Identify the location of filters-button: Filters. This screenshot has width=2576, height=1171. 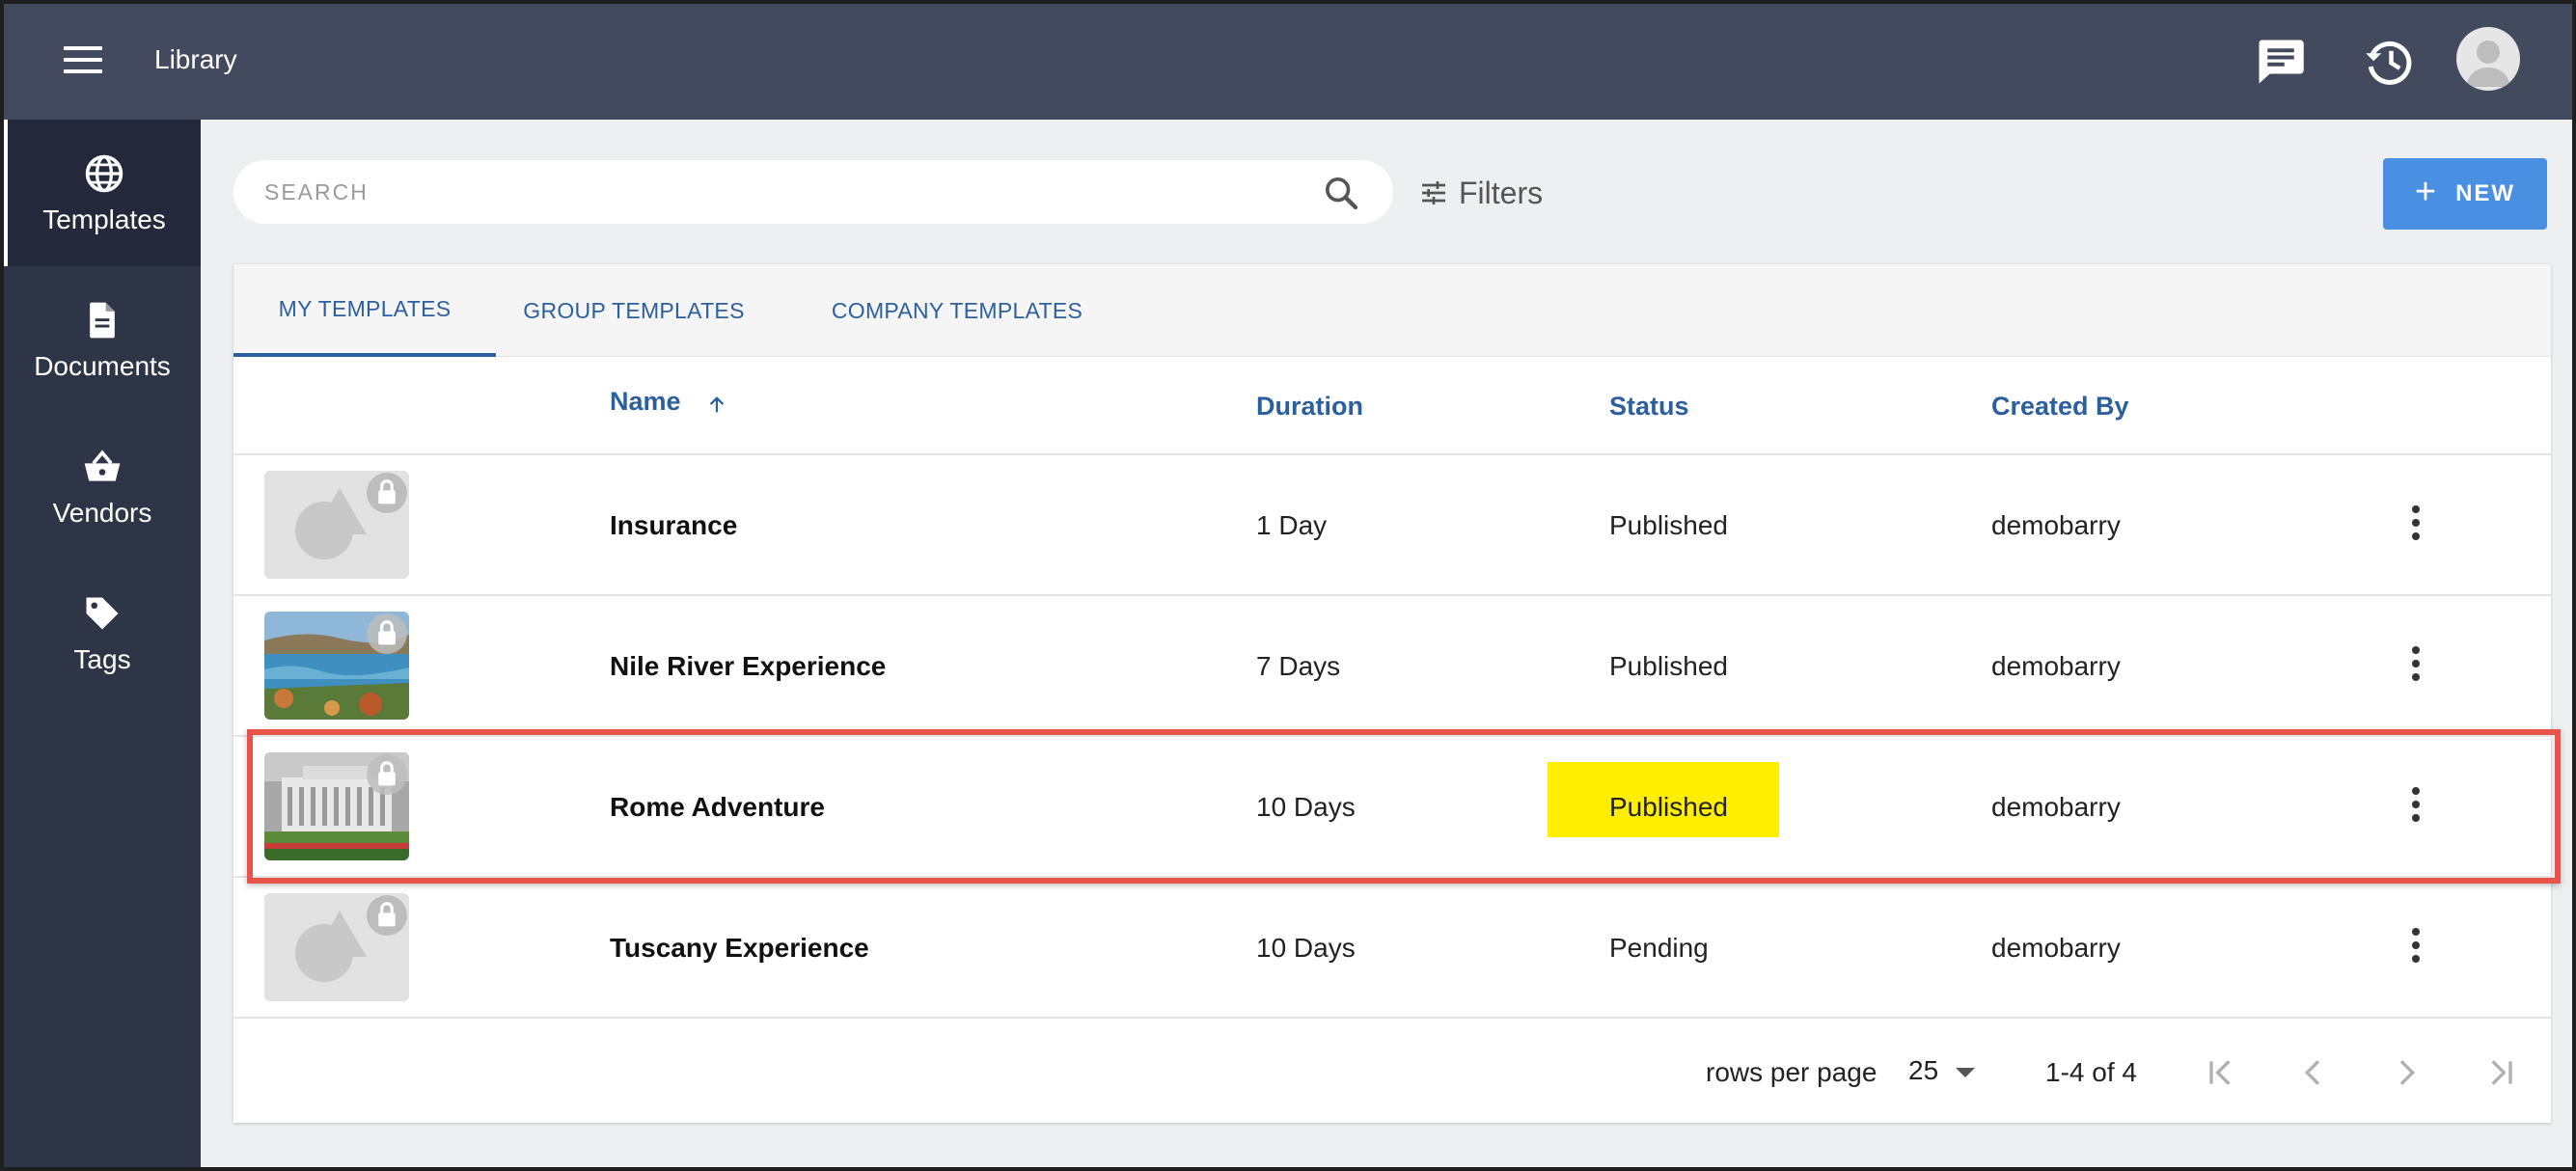
(1480, 193).